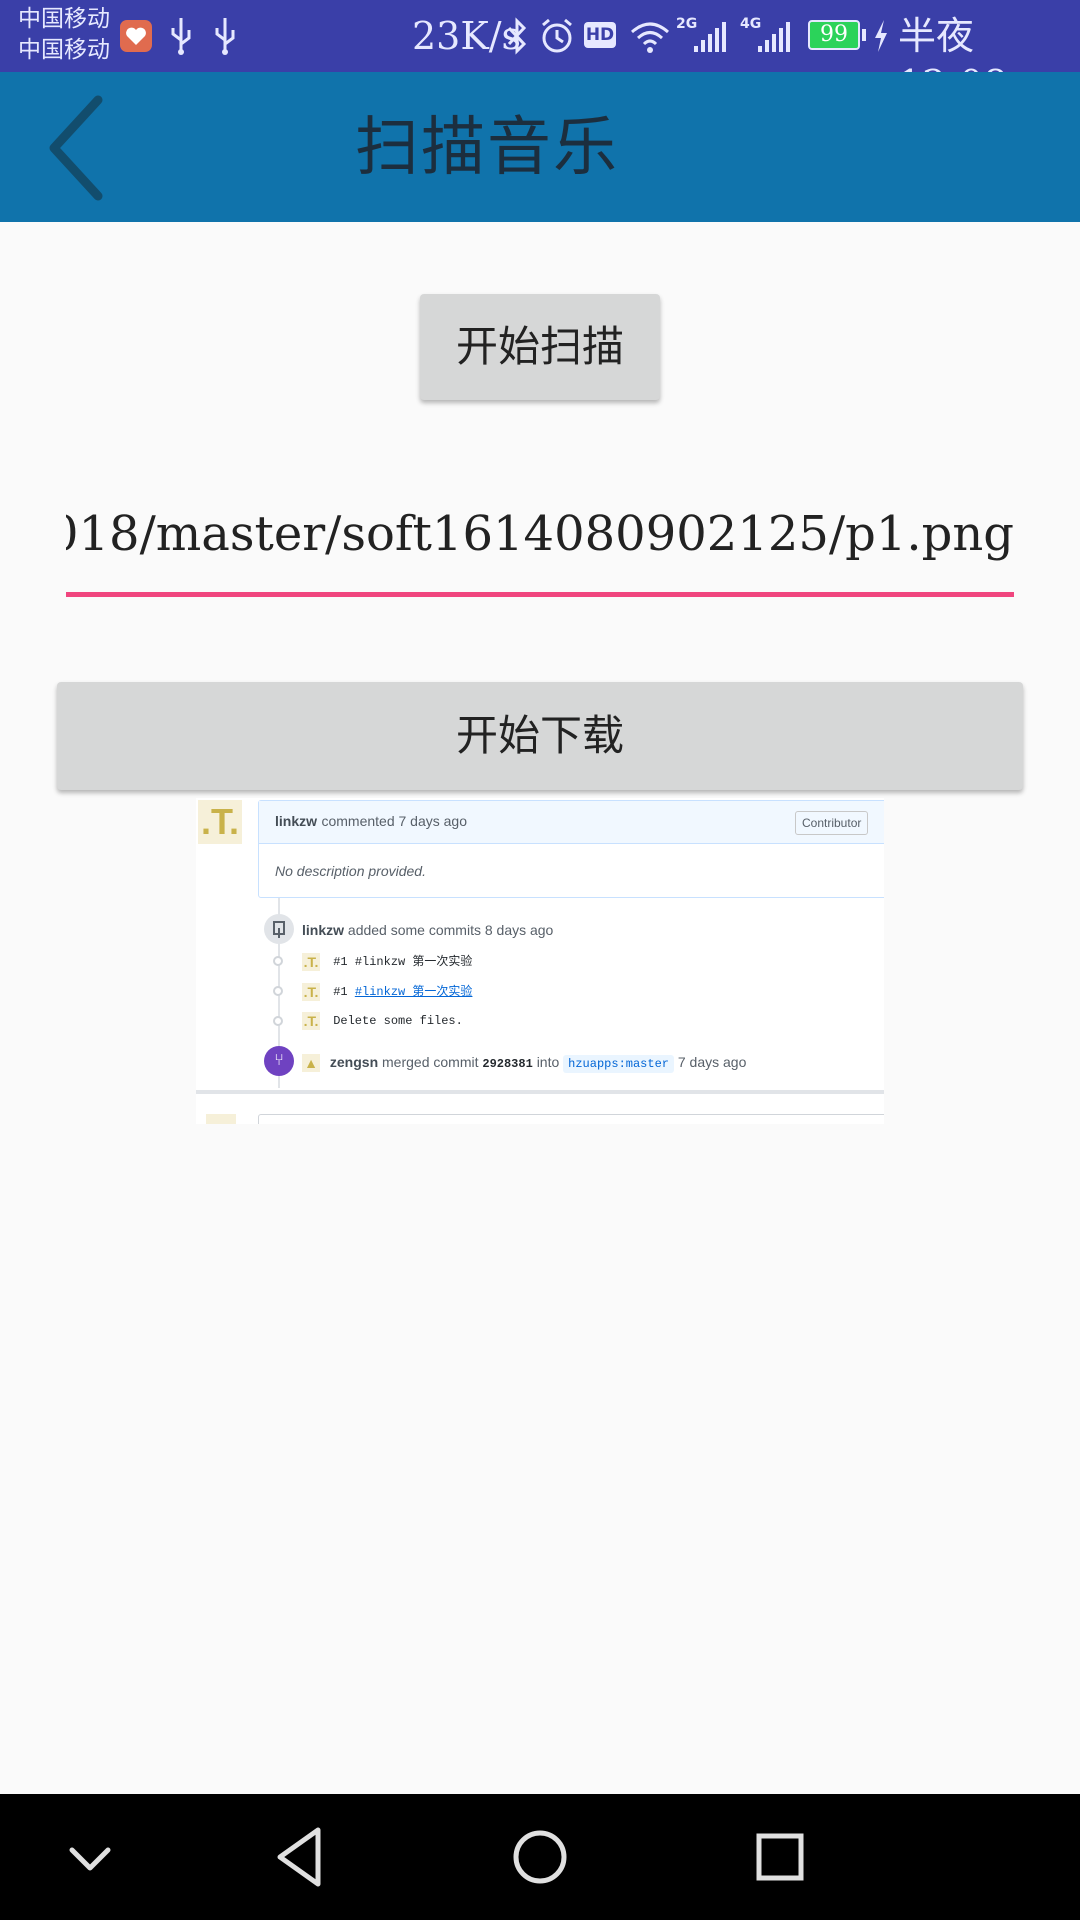  Describe the element at coordinates (540, 1092) in the screenshot. I see `timeline-divider` at that location.